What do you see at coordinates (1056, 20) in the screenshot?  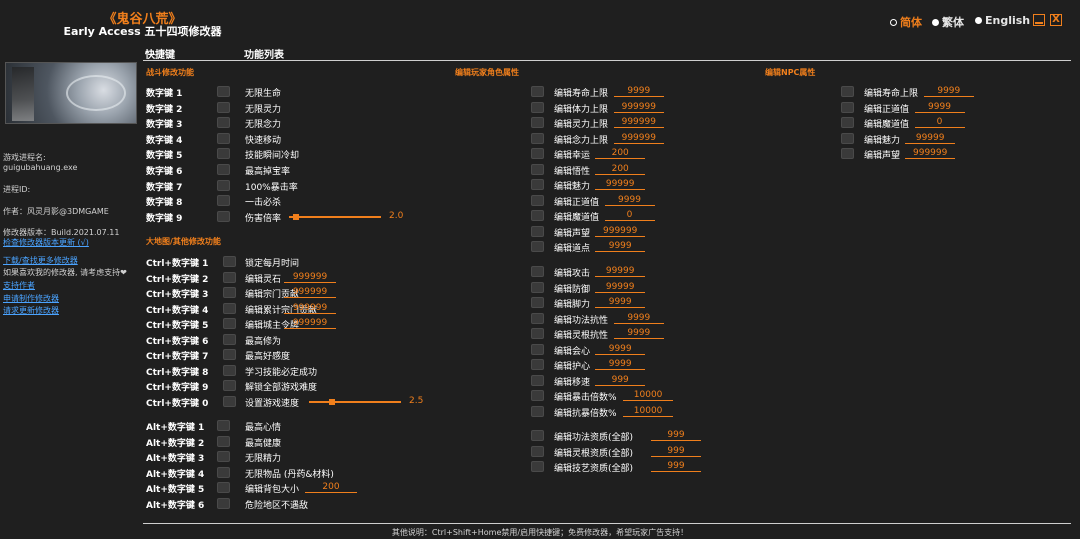 I see `close-icon: X` at bounding box center [1056, 20].